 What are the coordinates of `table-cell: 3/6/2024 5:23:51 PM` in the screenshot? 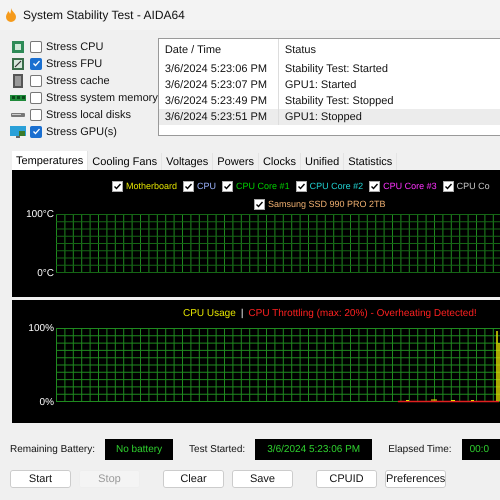 It's located at (218, 117).